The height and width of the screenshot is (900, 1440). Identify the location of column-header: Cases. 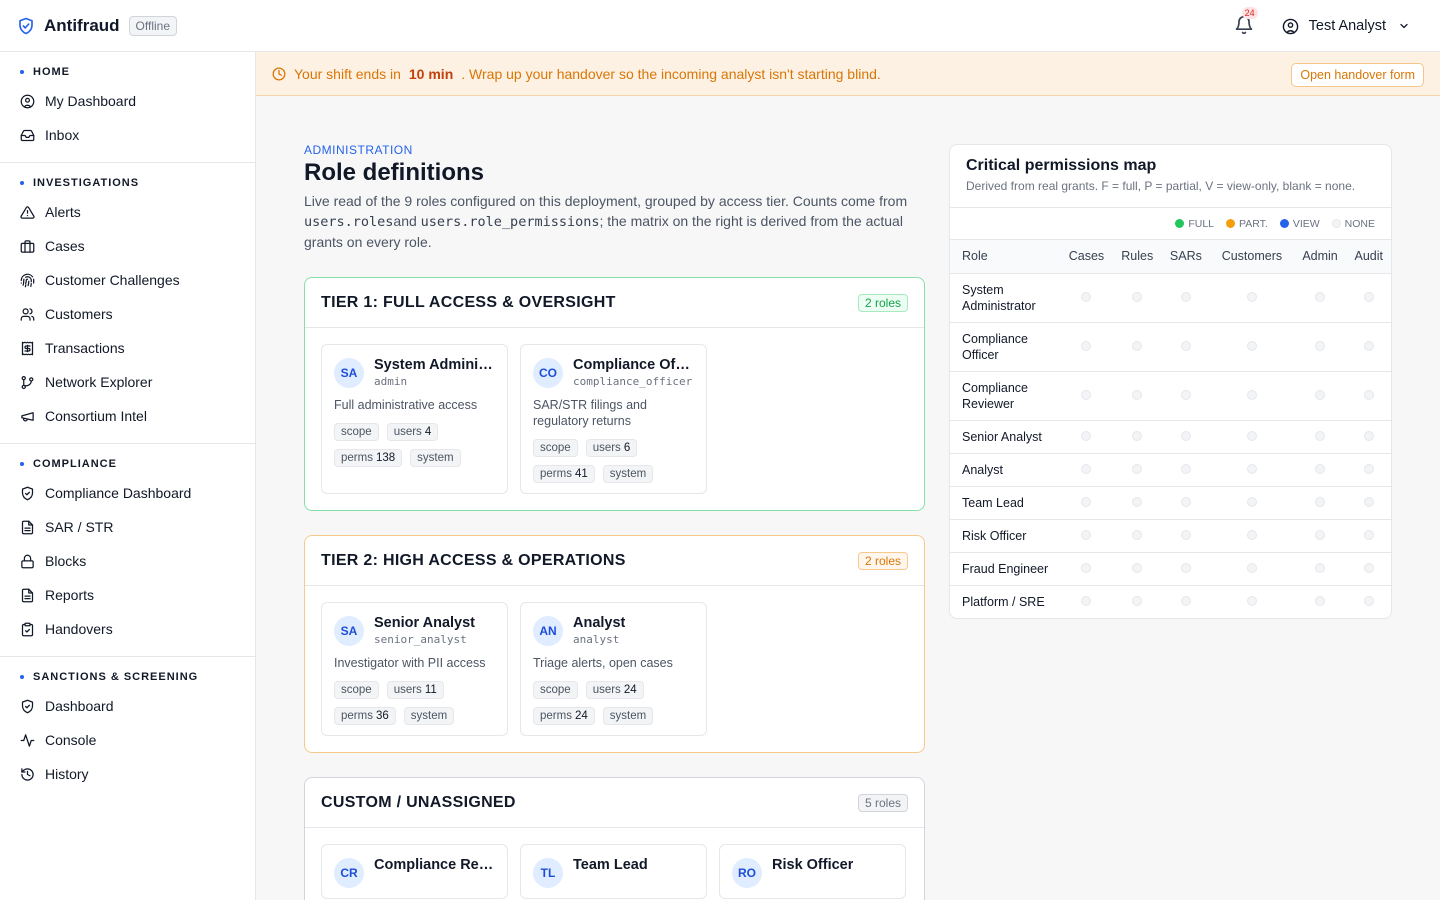
(1086, 257).